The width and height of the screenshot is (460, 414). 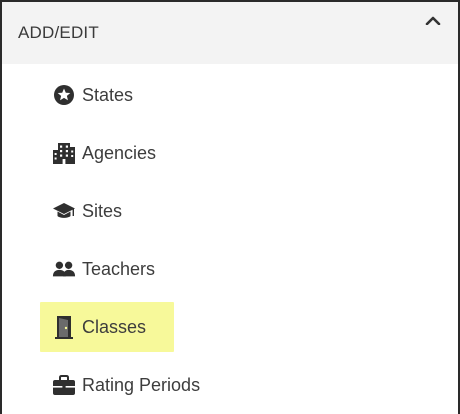 What do you see at coordinates (119, 268) in the screenshot?
I see `menu-item-label: Teachers` at bounding box center [119, 268].